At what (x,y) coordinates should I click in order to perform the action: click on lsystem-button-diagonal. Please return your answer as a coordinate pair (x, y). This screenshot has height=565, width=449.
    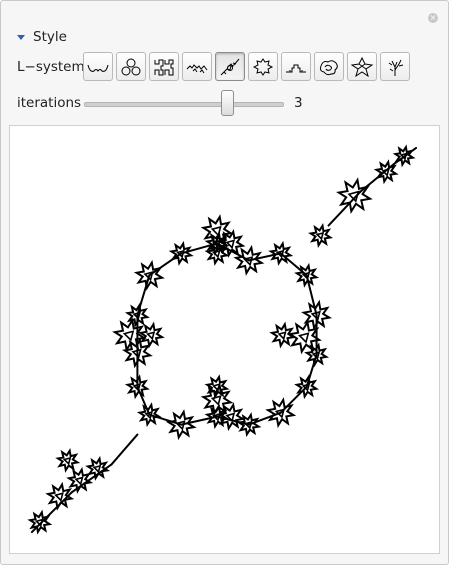
    Looking at the image, I should click on (230, 66).